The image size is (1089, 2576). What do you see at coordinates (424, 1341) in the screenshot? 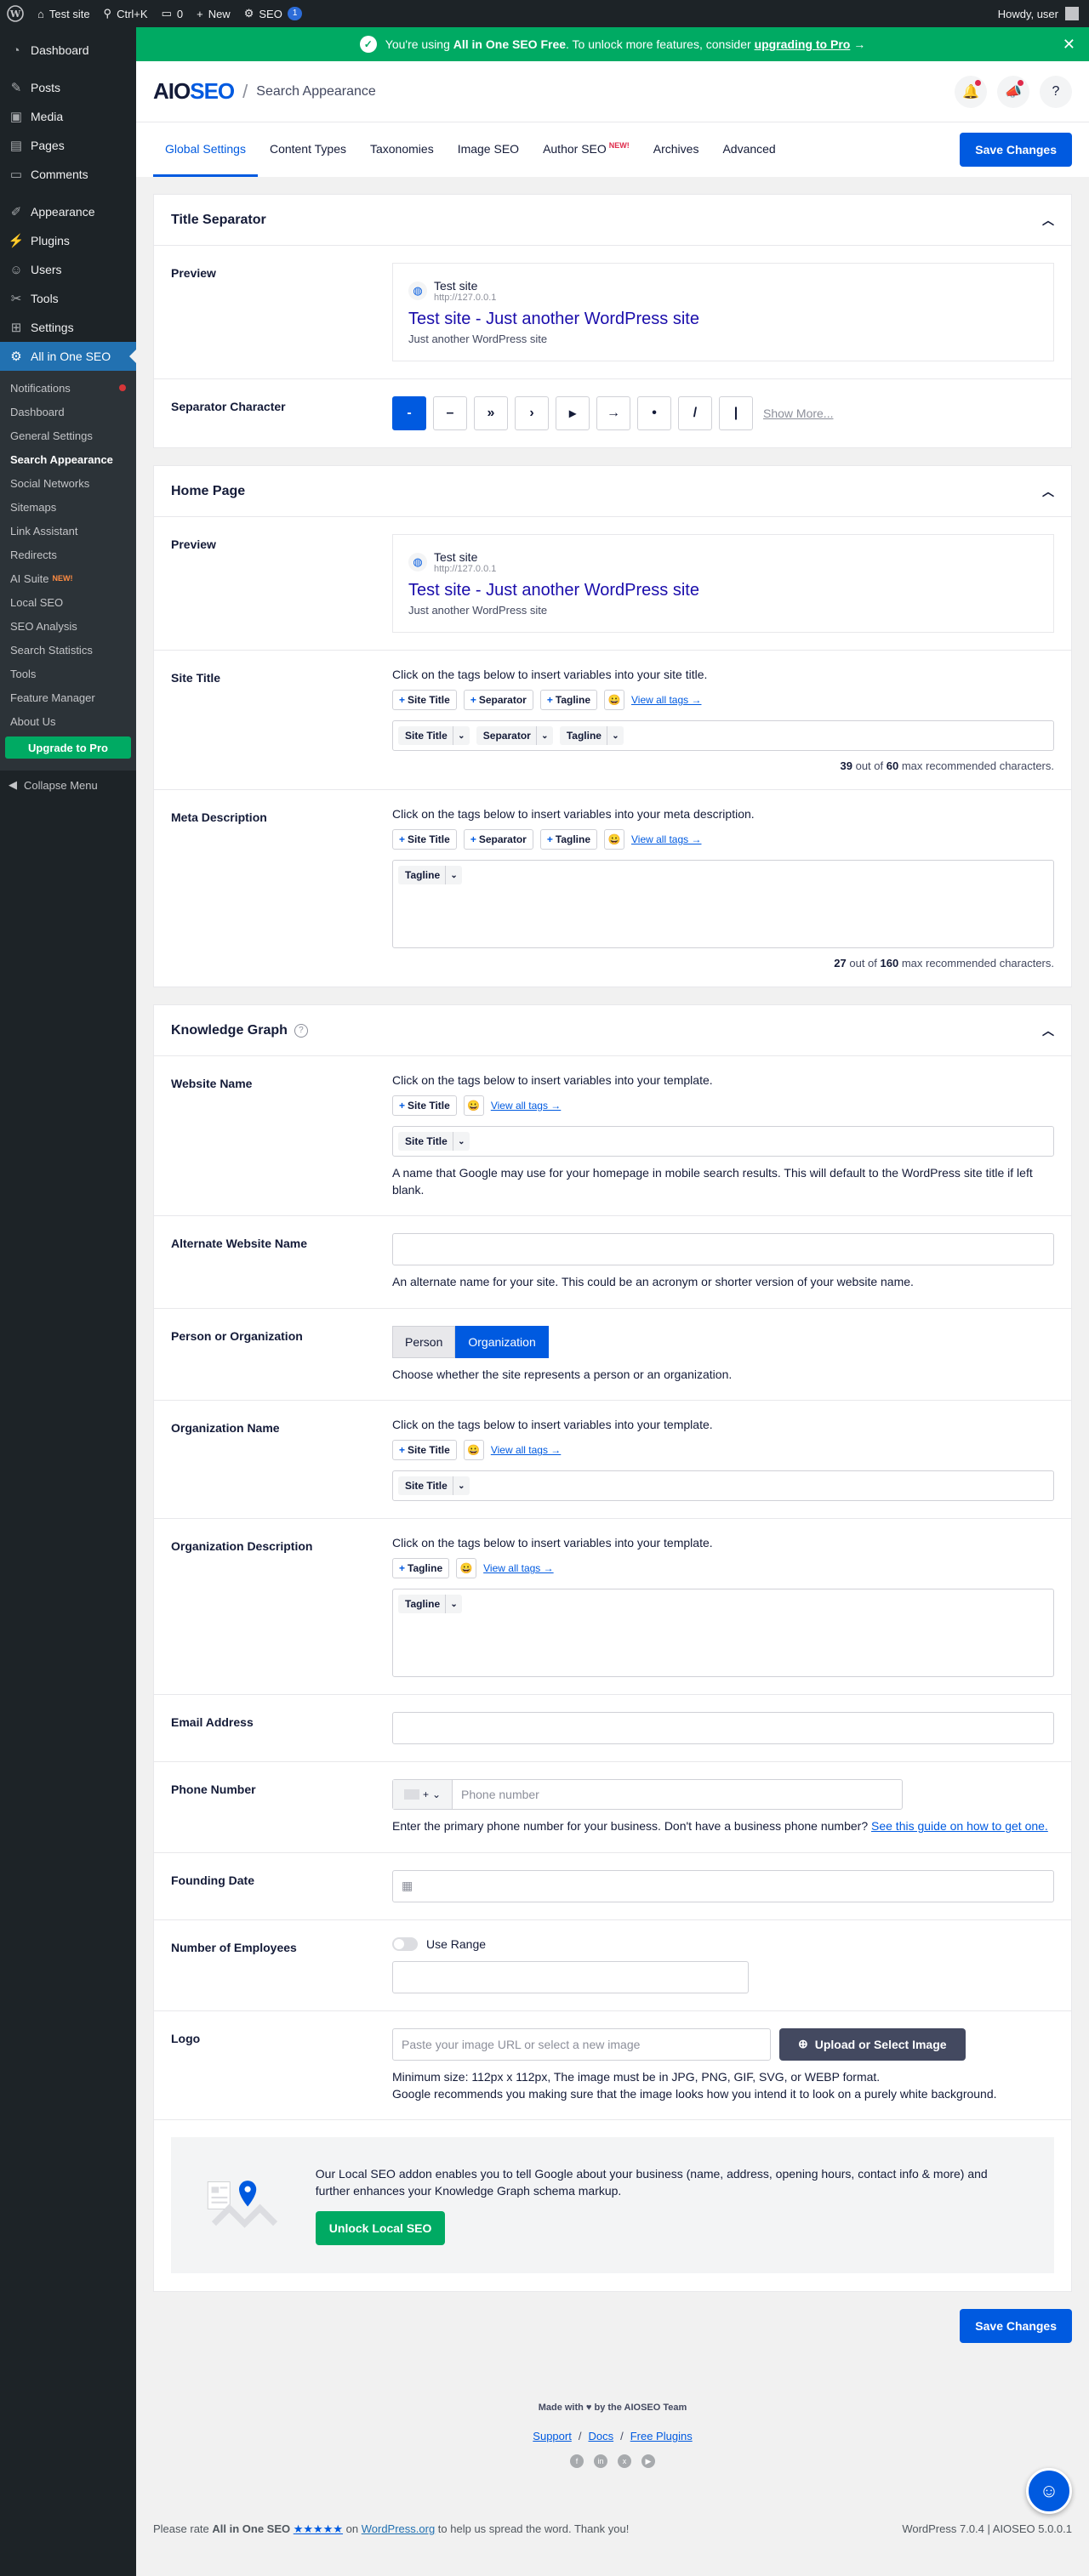
I see `person-option: Person` at bounding box center [424, 1341].